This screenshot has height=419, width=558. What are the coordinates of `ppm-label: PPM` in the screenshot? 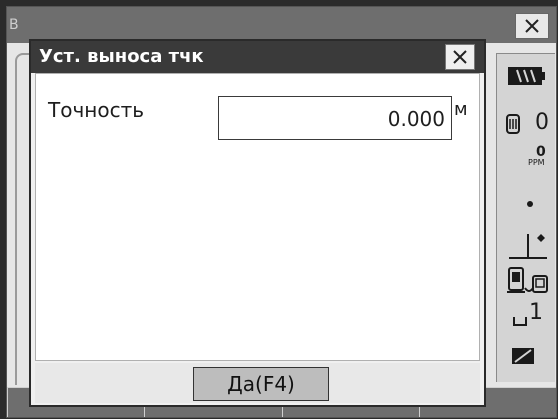 It's located at (536, 162).